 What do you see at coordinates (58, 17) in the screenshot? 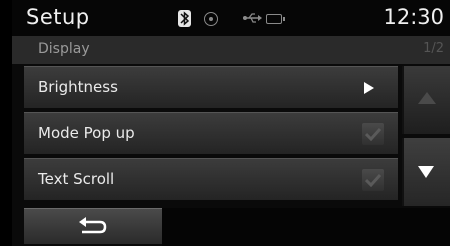
I see `app-title: Setup` at bounding box center [58, 17].